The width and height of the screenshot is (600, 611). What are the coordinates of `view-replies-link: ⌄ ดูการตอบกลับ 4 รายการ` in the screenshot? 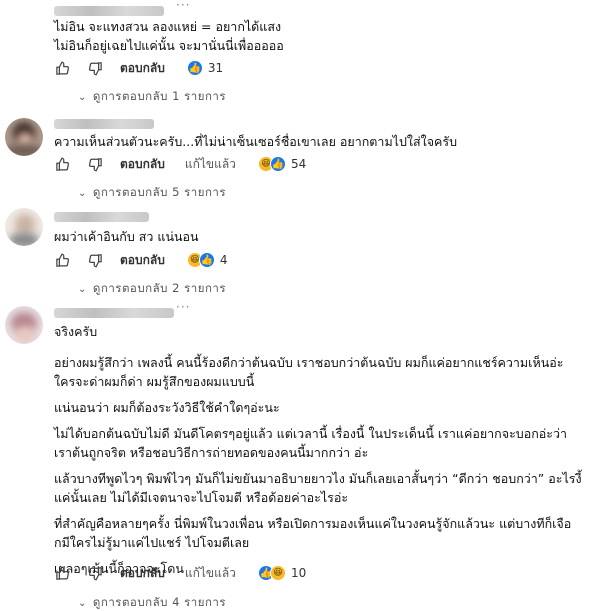 It's located at (152, 602).